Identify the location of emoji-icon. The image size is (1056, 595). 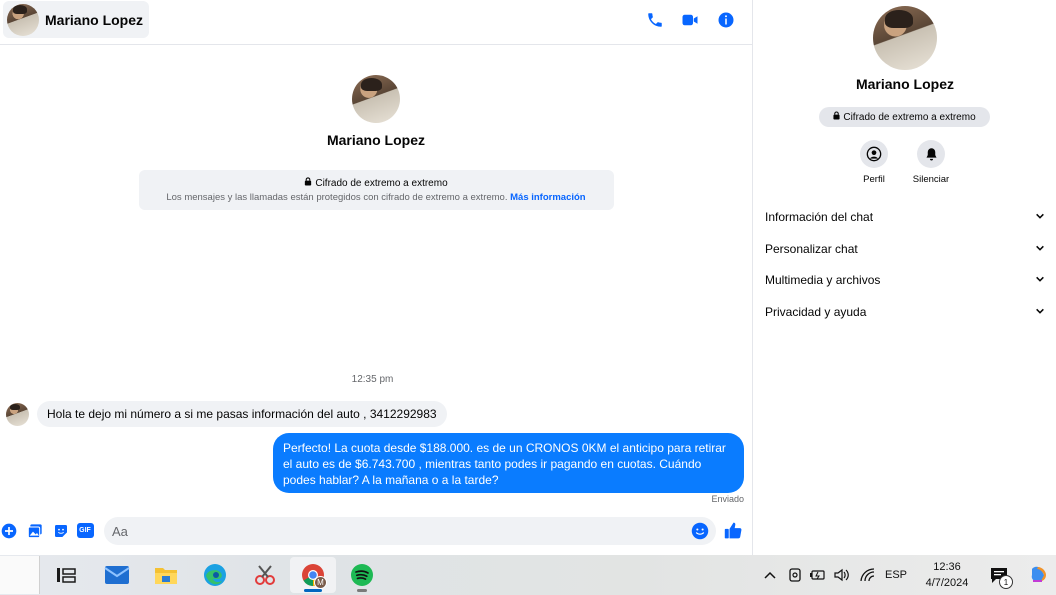
(700, 531).